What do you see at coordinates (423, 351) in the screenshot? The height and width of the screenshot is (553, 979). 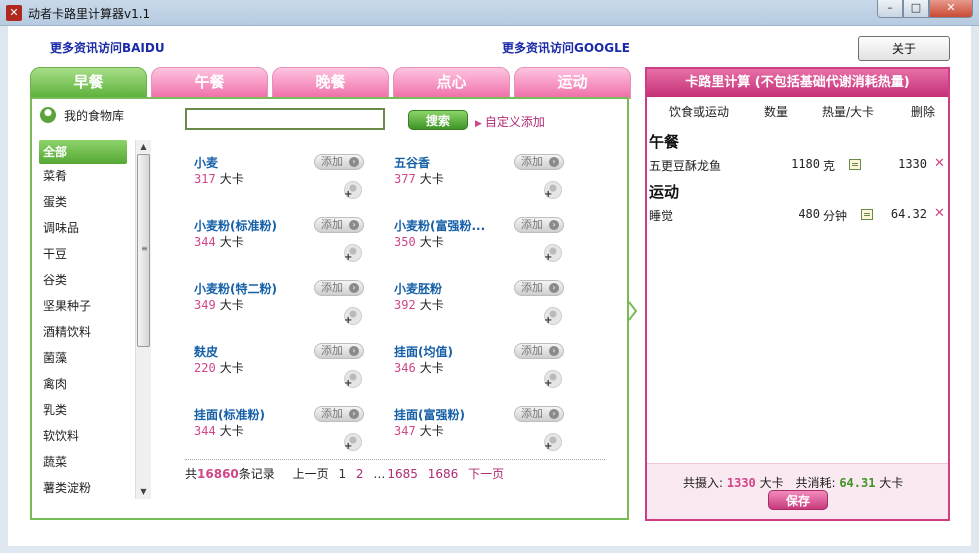 I see `food-name: 挂面(均值)` at bounding box center [423, 351].